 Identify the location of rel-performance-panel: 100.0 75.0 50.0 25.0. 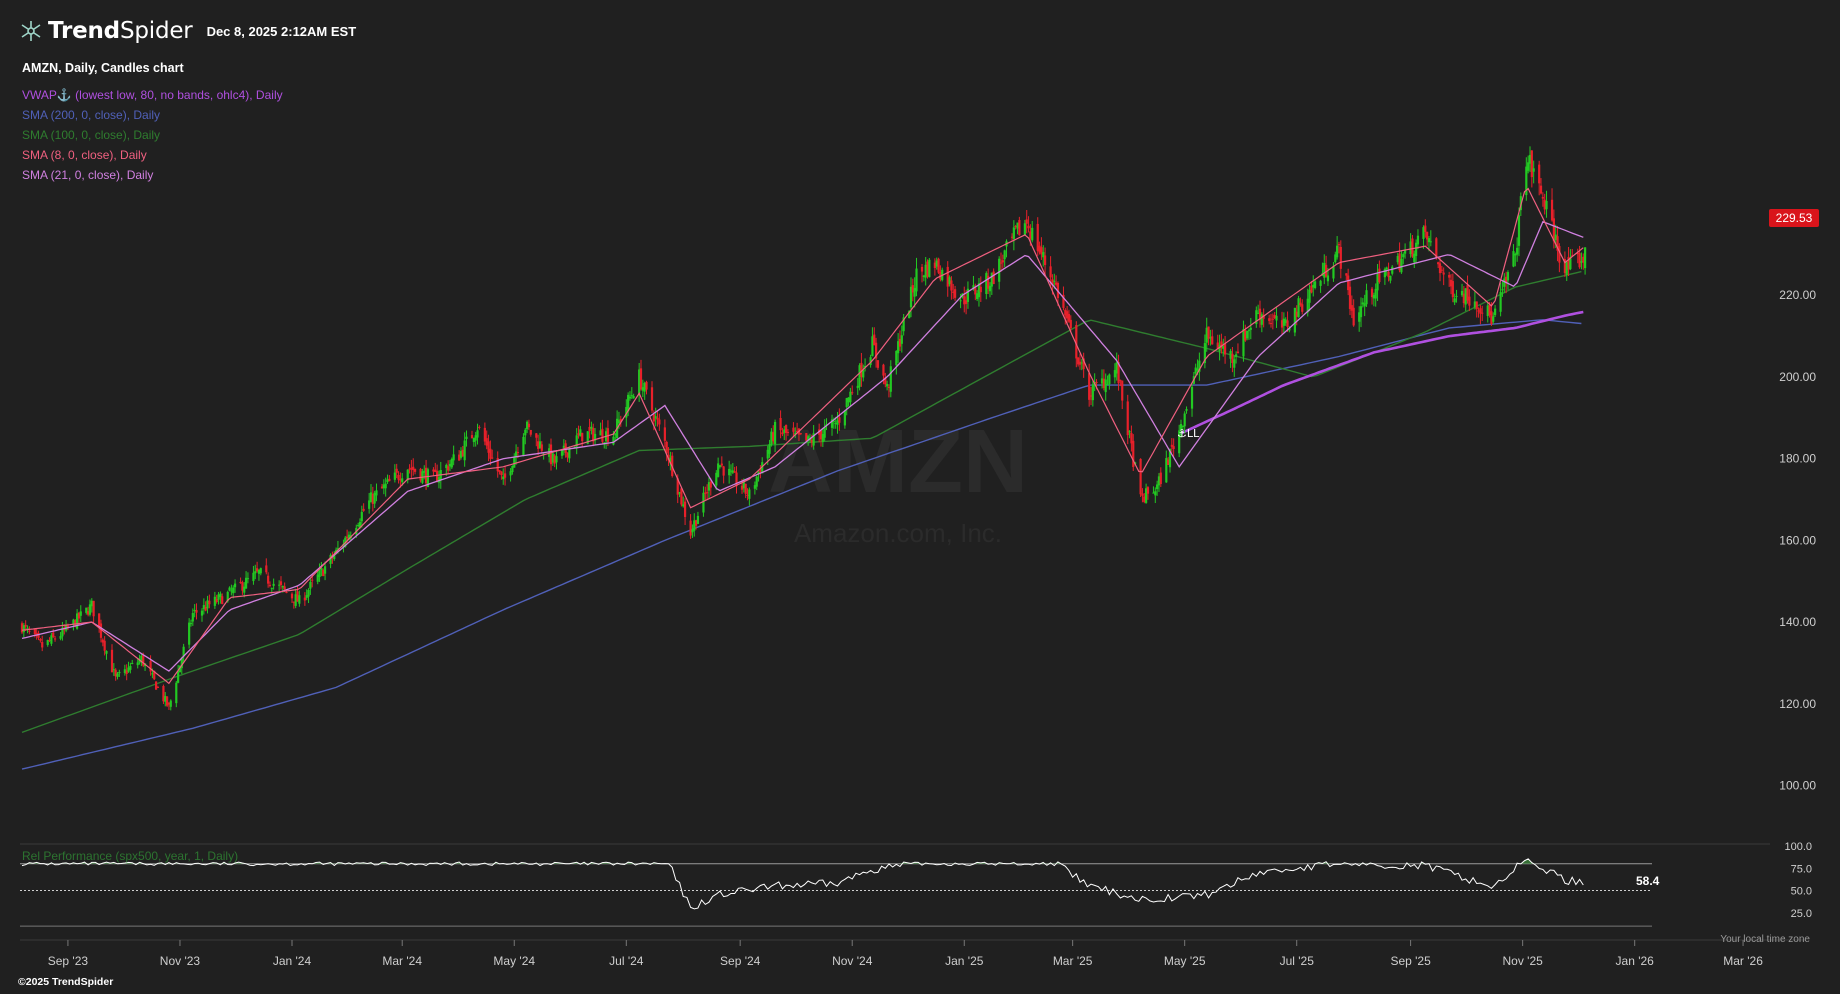
(916, 884).